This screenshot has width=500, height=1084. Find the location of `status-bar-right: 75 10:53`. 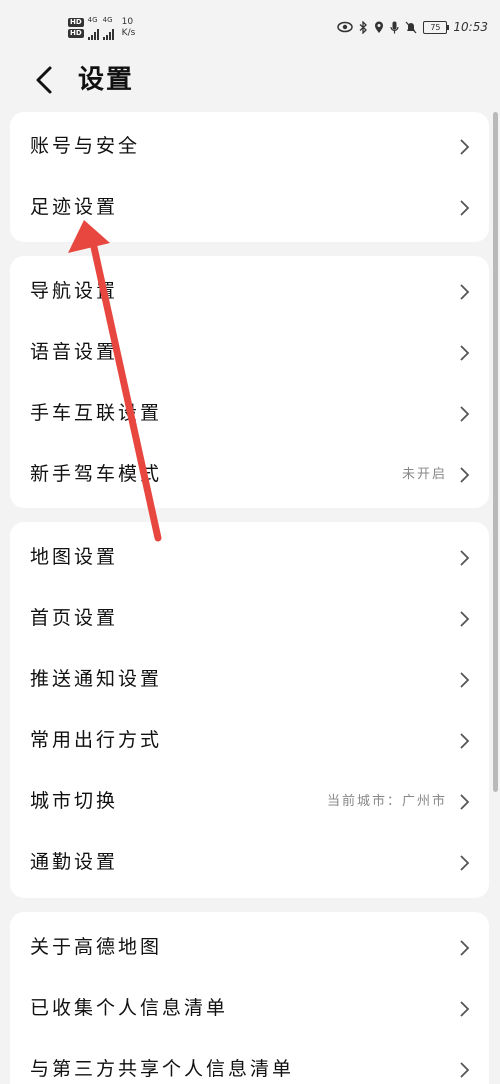

status-bar-right: 75 10:53 is located at coordinates (412, 27).